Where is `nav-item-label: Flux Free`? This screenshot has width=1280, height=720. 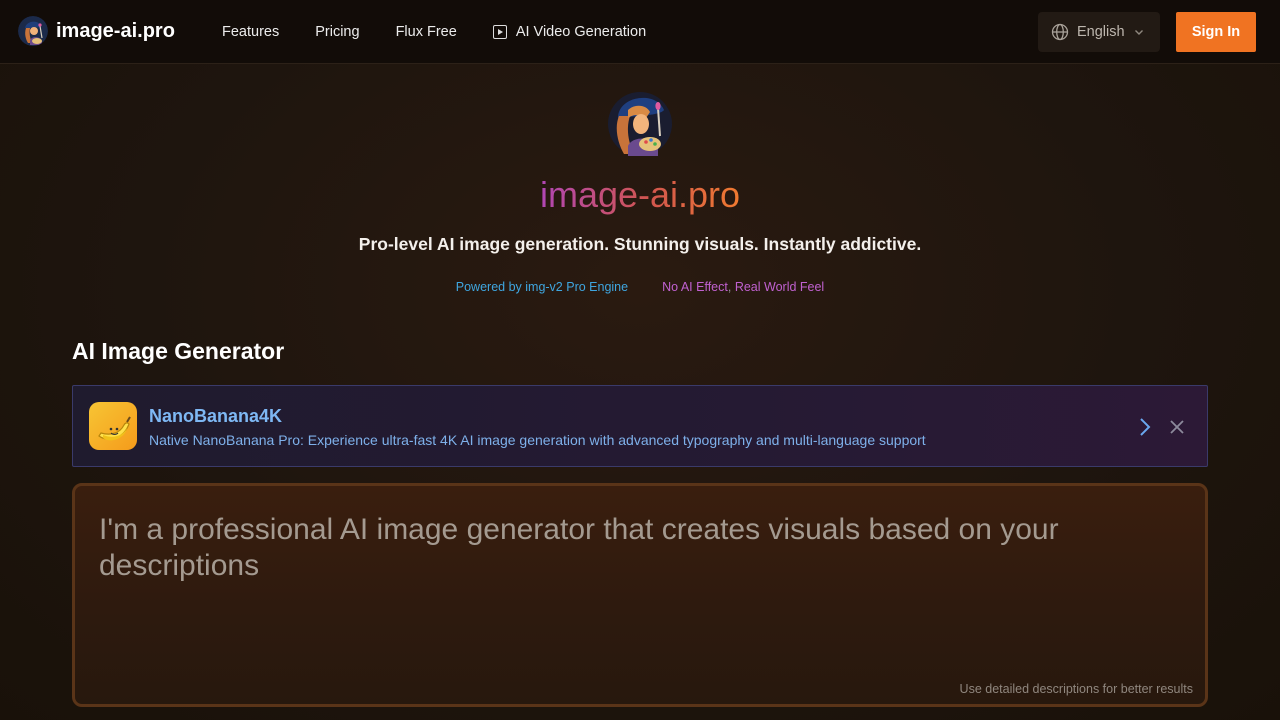 nav-item-label: Flux Free is located at coordinates (426, 32).